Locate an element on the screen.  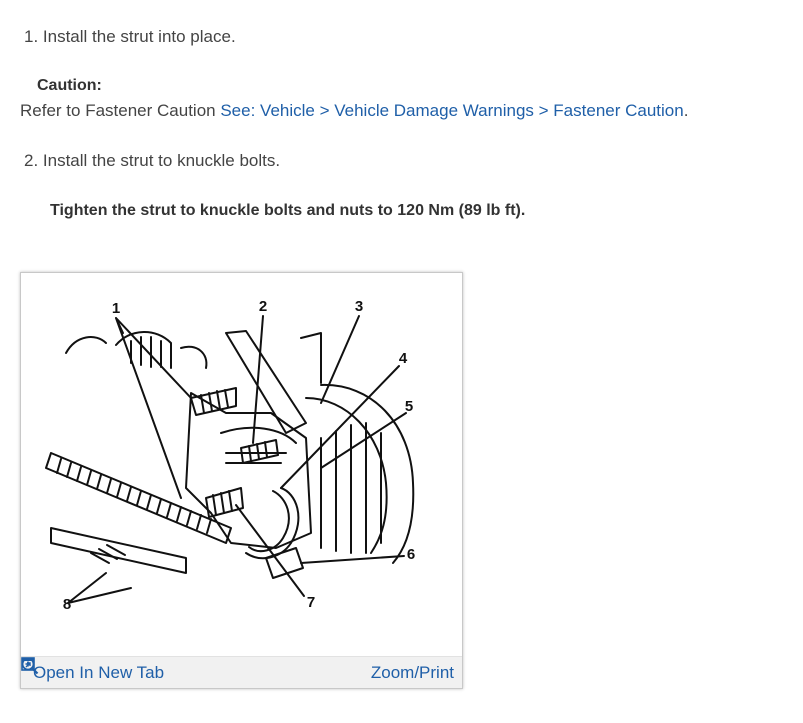
open-in-new-tab-button: Open In New Tab is located at coordinates (93, 670).